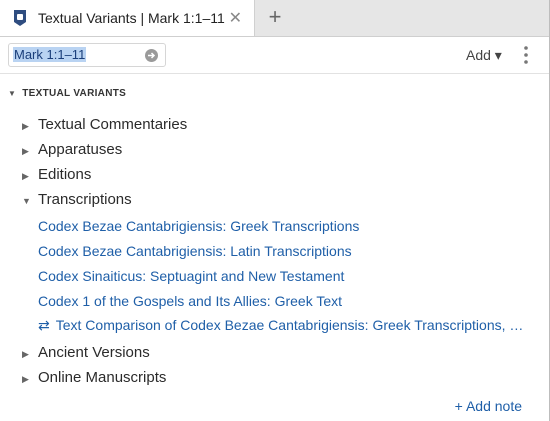 The height and width of the screenshot is (421, 550). What do you see at coordinates (44, 325) in the screenshot?
I see `swap-arrows-icon: ⇄` at bounding box center [44, 325].